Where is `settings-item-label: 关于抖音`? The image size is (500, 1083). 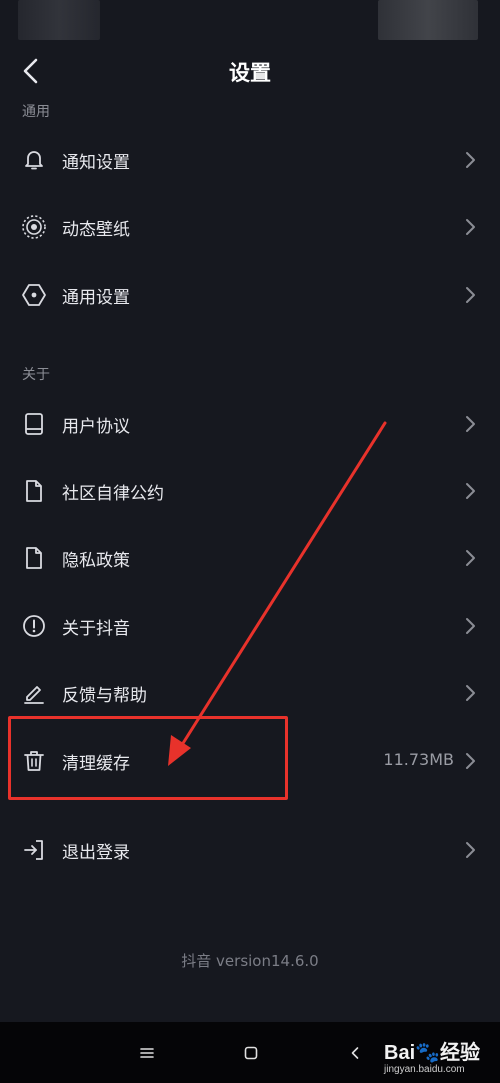
settings-item-label: 关于抖音 is located at coordinates (96, 629).